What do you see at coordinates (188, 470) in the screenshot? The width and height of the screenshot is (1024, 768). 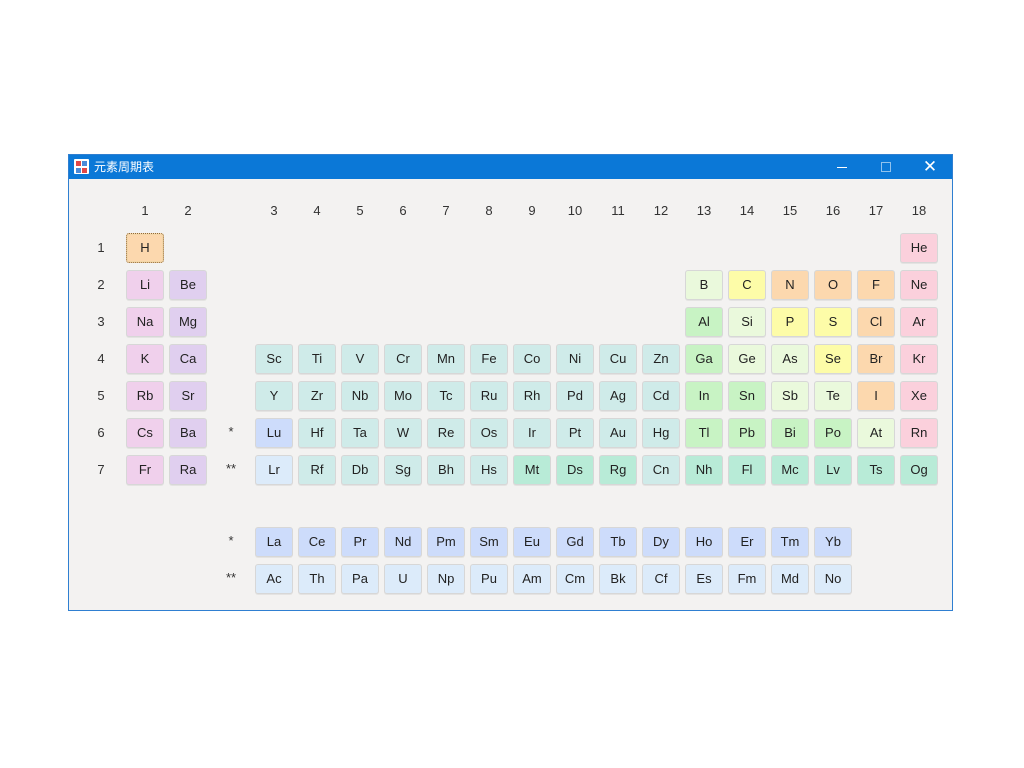 I see `element-ra: Ra` at bounding box center [188, 470].